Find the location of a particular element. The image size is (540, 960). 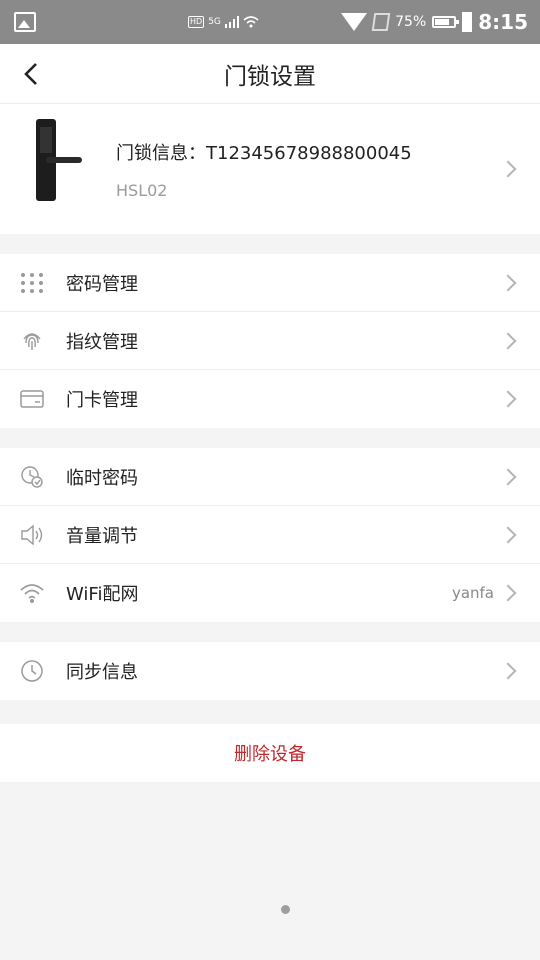

wifi-small-icon is located at coordinates (251, 22).